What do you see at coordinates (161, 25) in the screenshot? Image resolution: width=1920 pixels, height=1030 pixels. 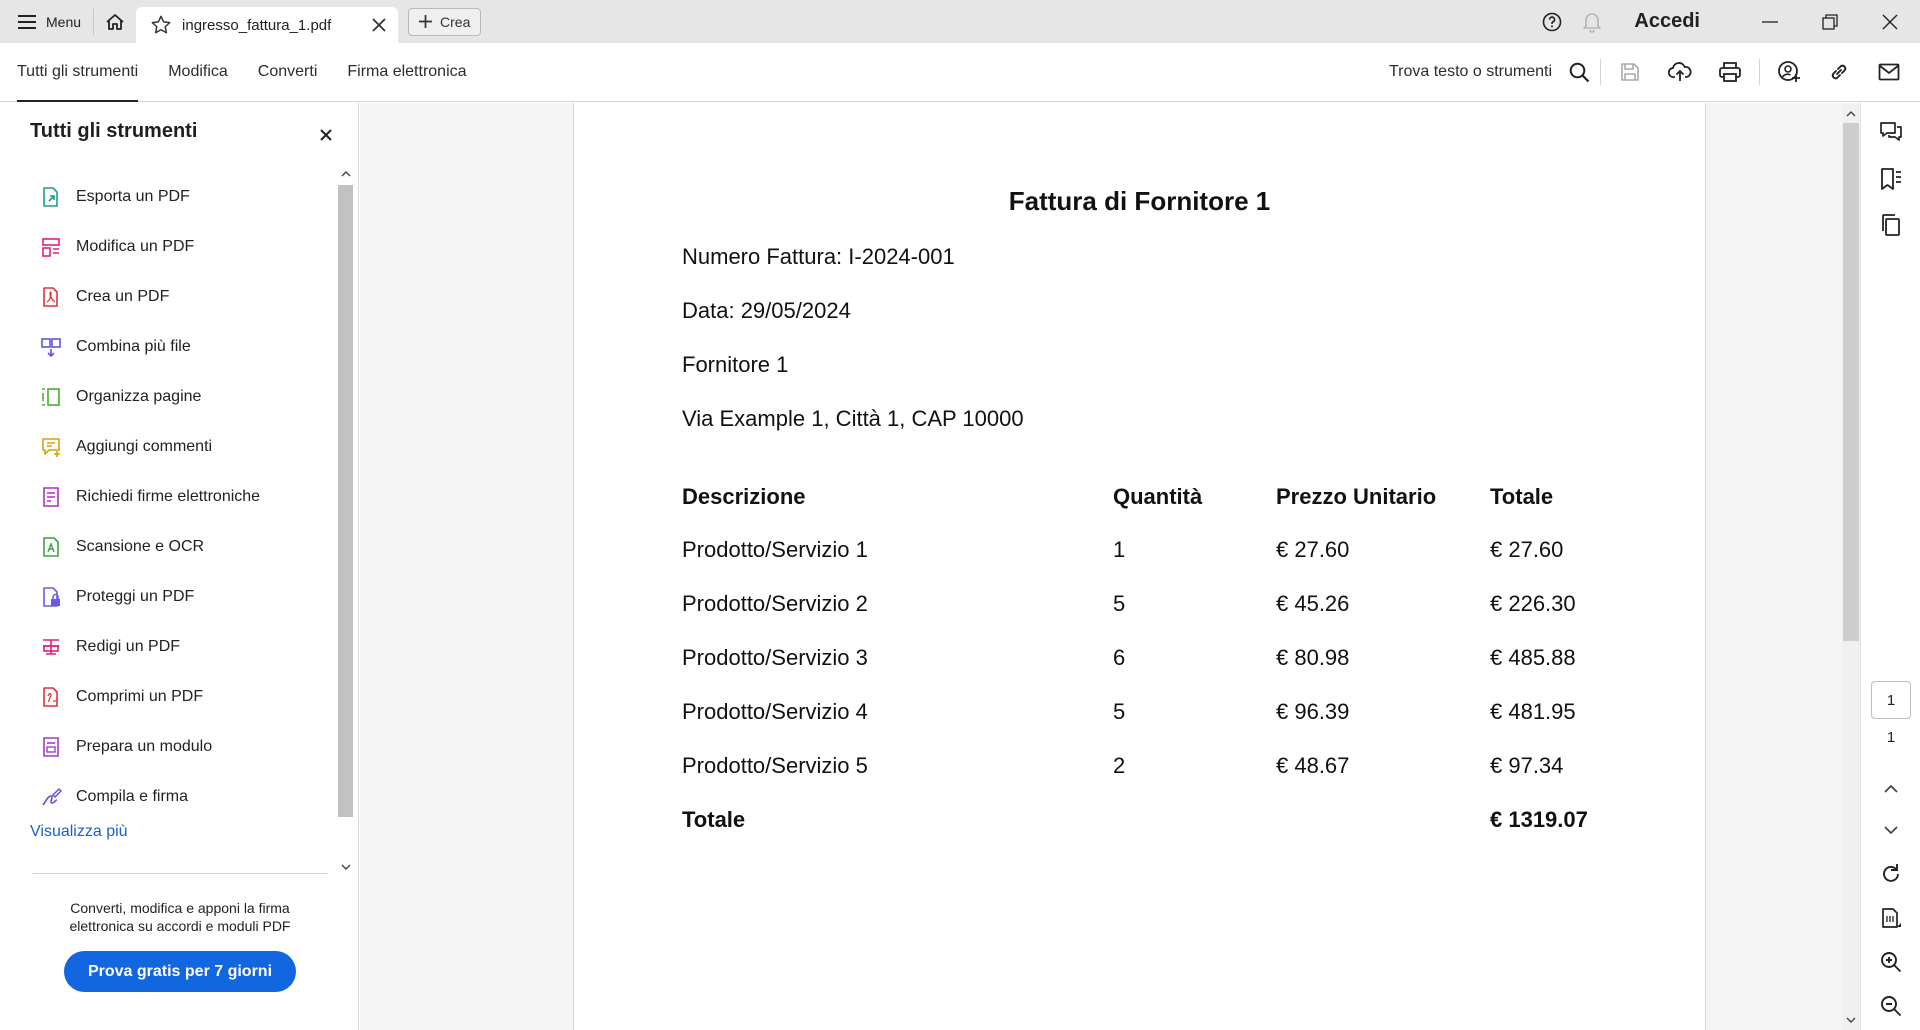 I see `star-icon` at bounding box center [161, 25].